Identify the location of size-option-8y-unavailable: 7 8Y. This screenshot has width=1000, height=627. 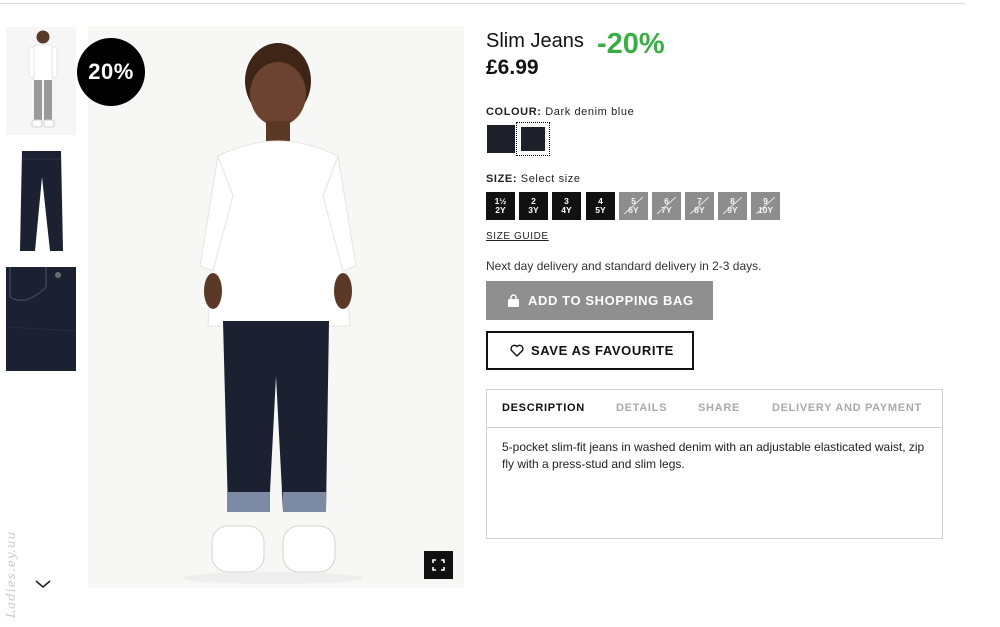
(699, 206).